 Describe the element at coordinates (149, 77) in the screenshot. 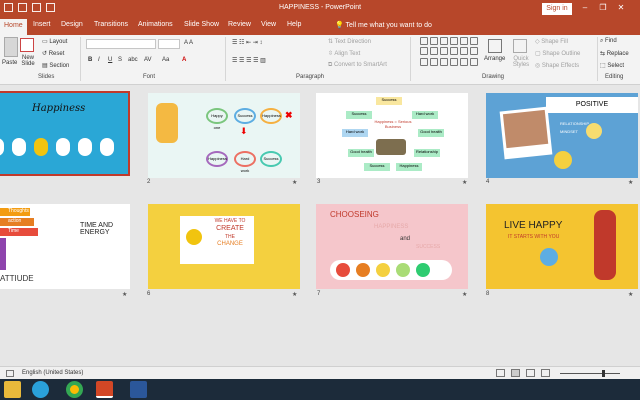

I see `font-group-label: Font` at that location.